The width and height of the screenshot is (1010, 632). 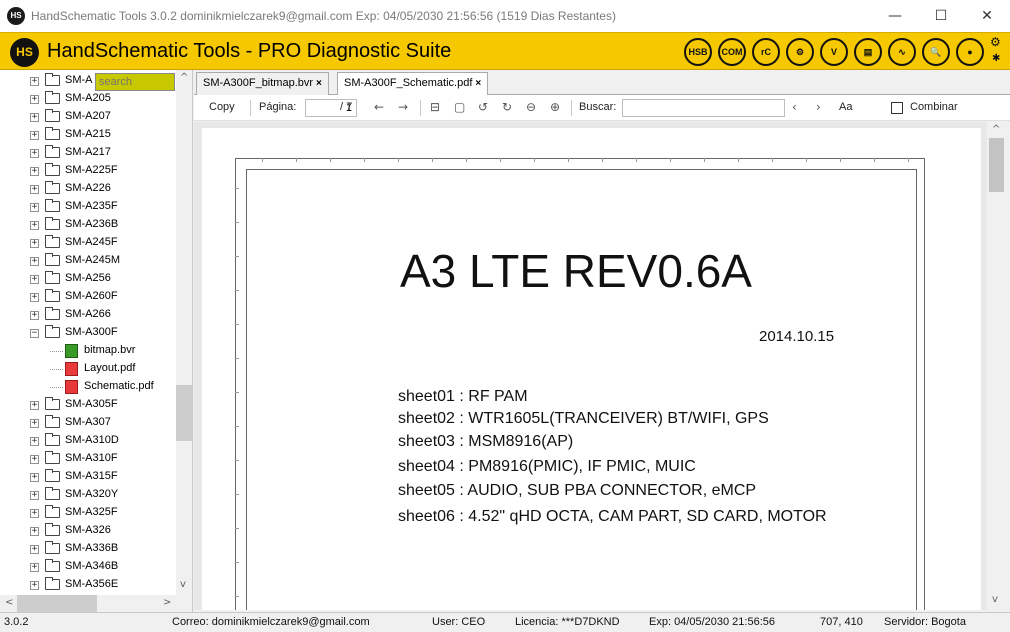 What do you see at coordinates (507, 107) in the screenshot?
I see `rotate-right-icon: ↻` at bounding box center [507, 107].